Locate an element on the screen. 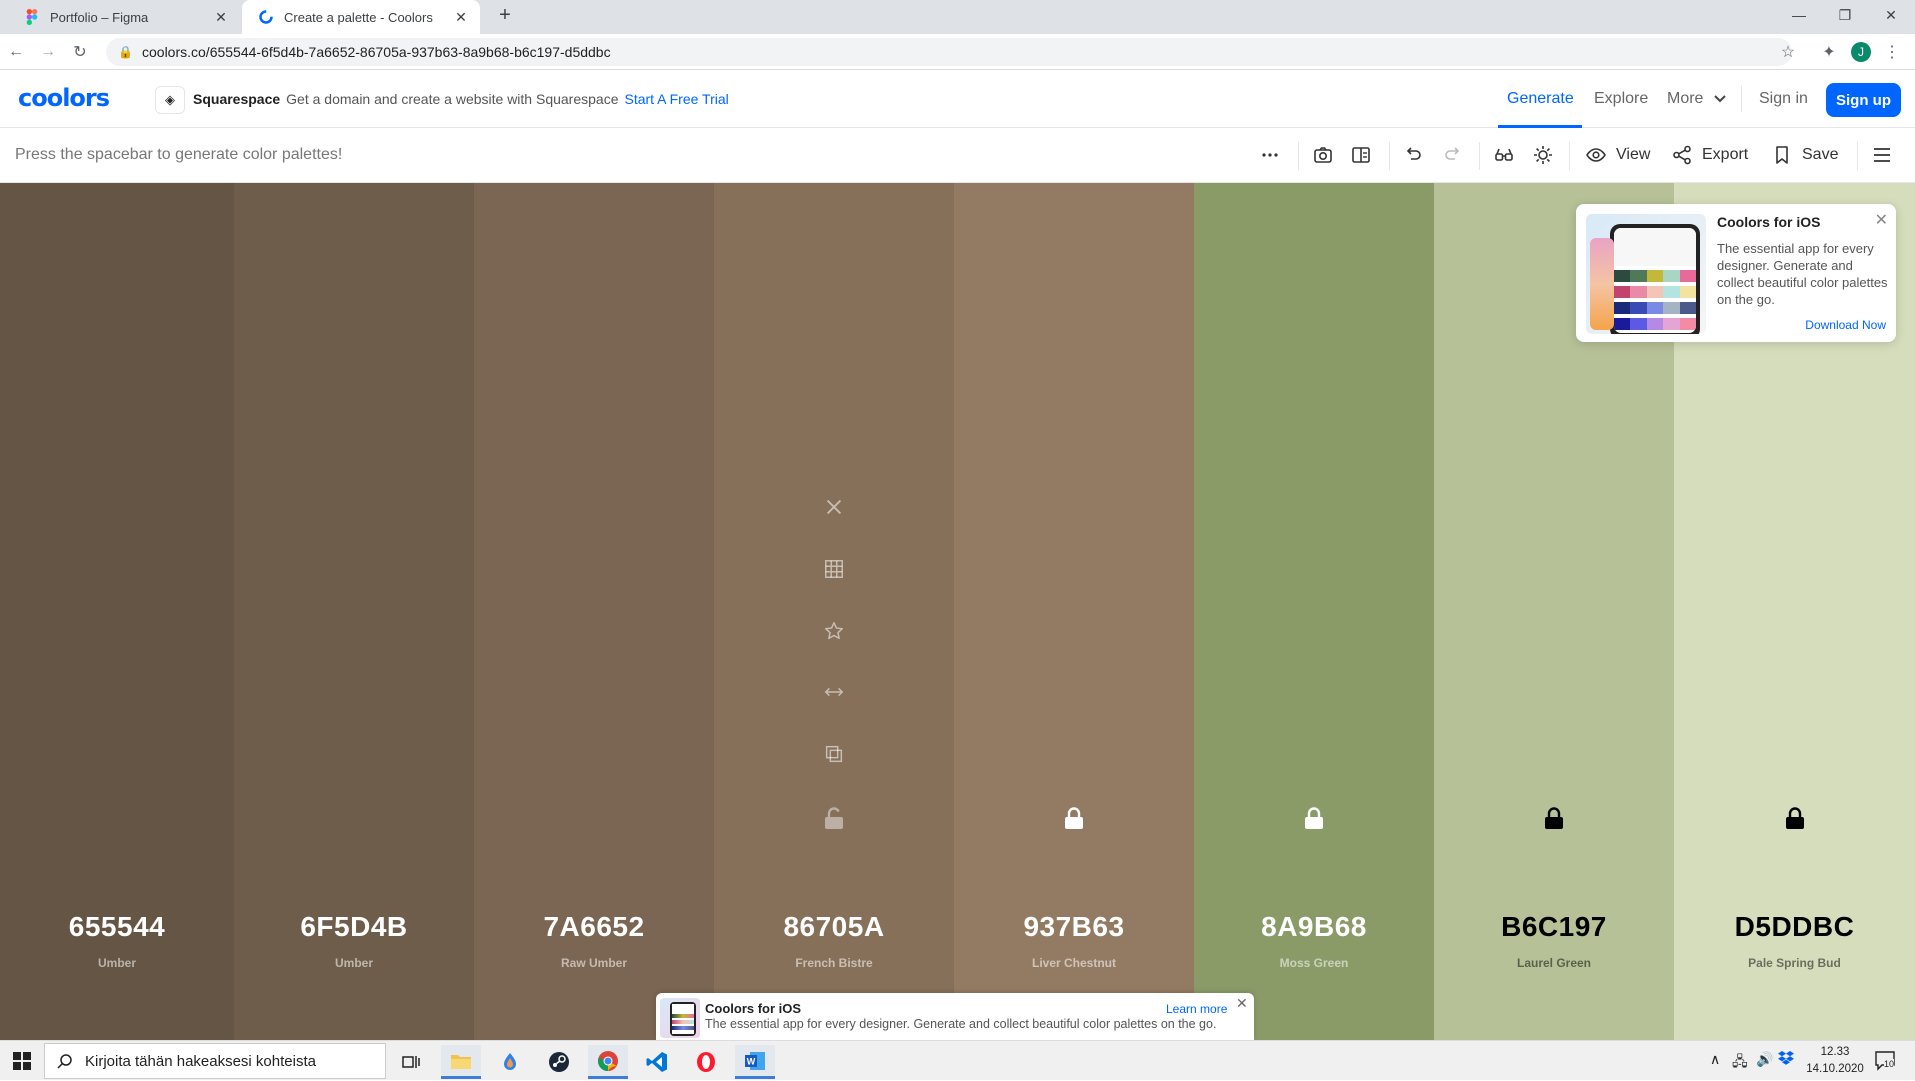 The image size is (1915, 1081). figma-icon is located at coordinates (32, 17).